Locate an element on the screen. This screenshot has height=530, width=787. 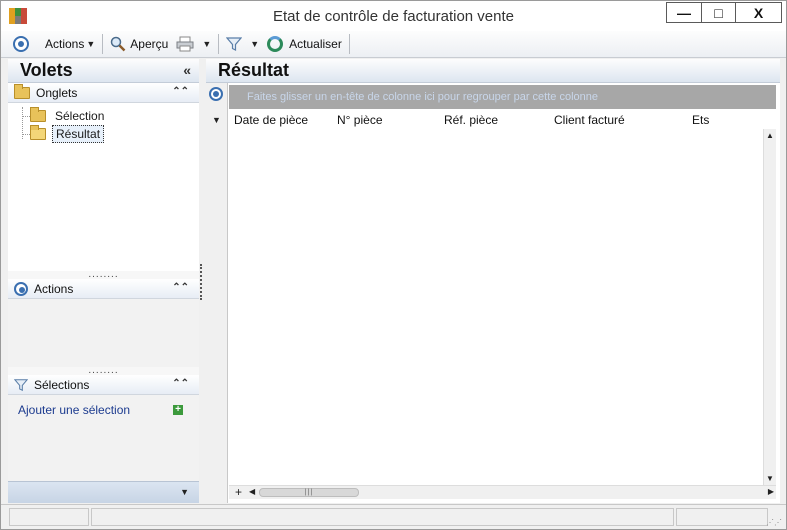
close-button: X is located at coordinates (758, 12).